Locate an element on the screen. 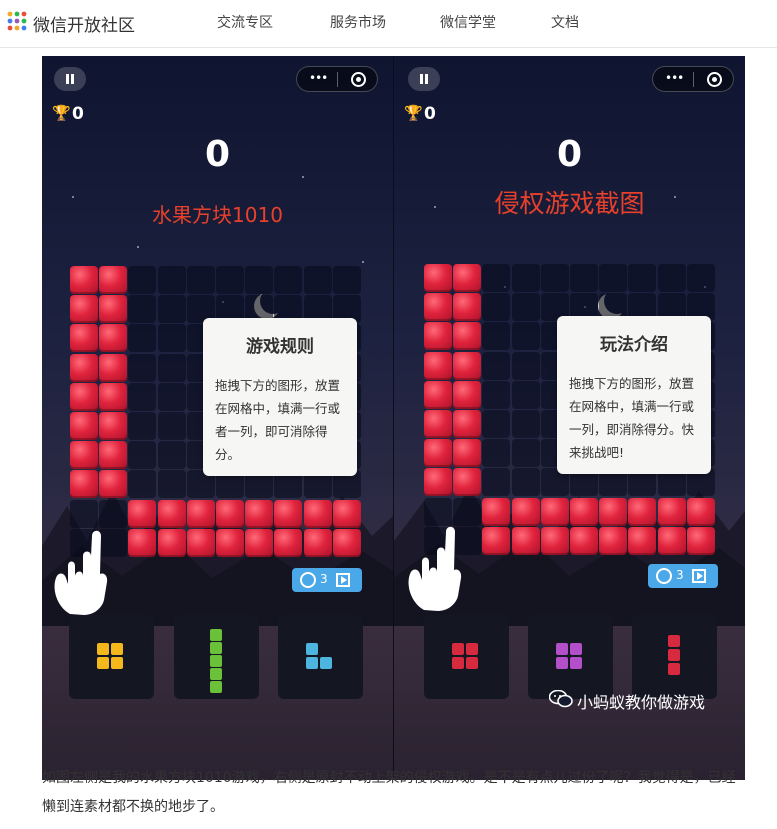 This screenshot has height=829, width=777. site-brand-title: 微信开放社区 is located at coordinates (84, 23).